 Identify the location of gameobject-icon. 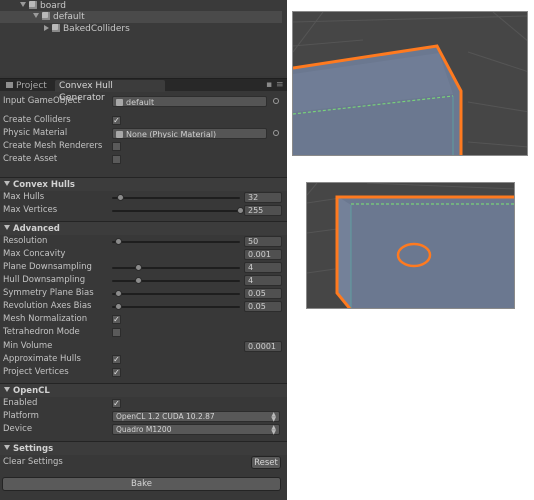
(119, 102).